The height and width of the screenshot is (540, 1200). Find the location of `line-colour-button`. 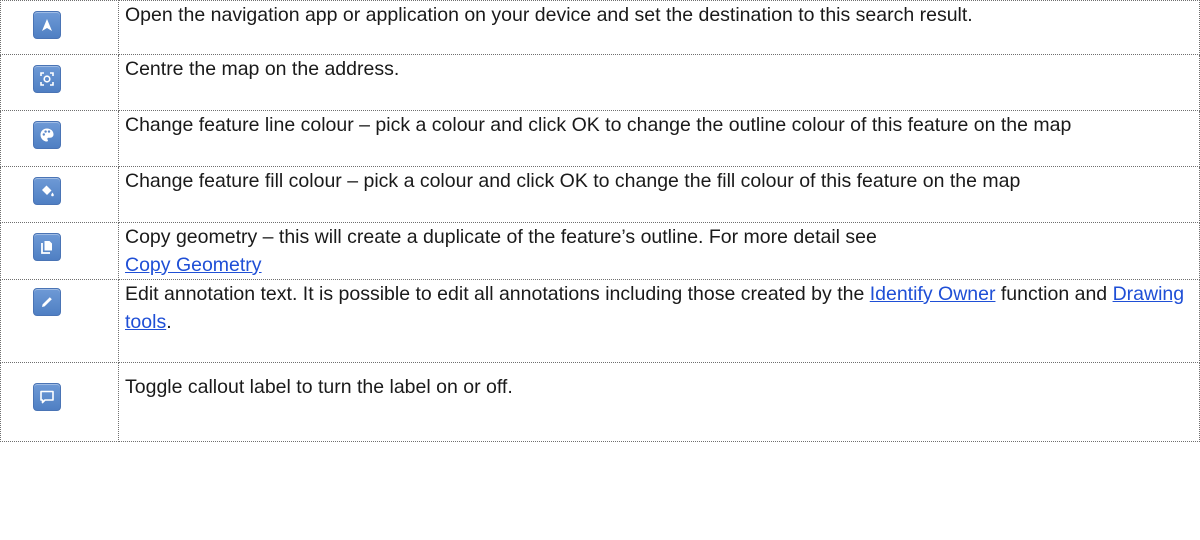

line-colour-button is located at coordinates (47, 135).